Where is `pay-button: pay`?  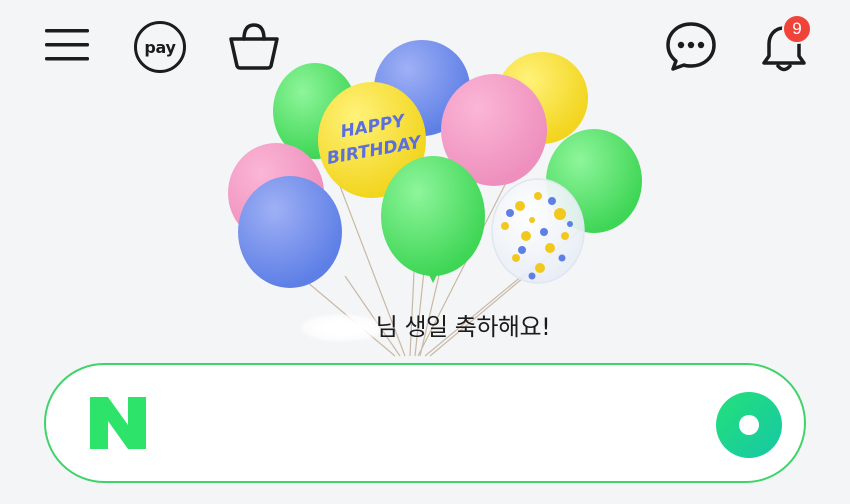
pay-button: pay is located at coordinates (160, 47).